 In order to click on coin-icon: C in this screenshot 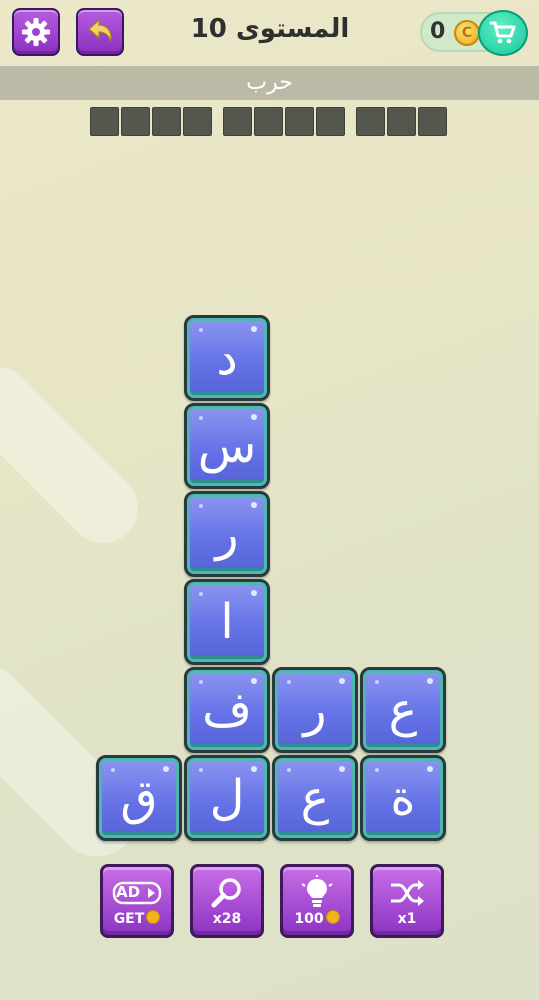, I will do `click(467, 33)`.